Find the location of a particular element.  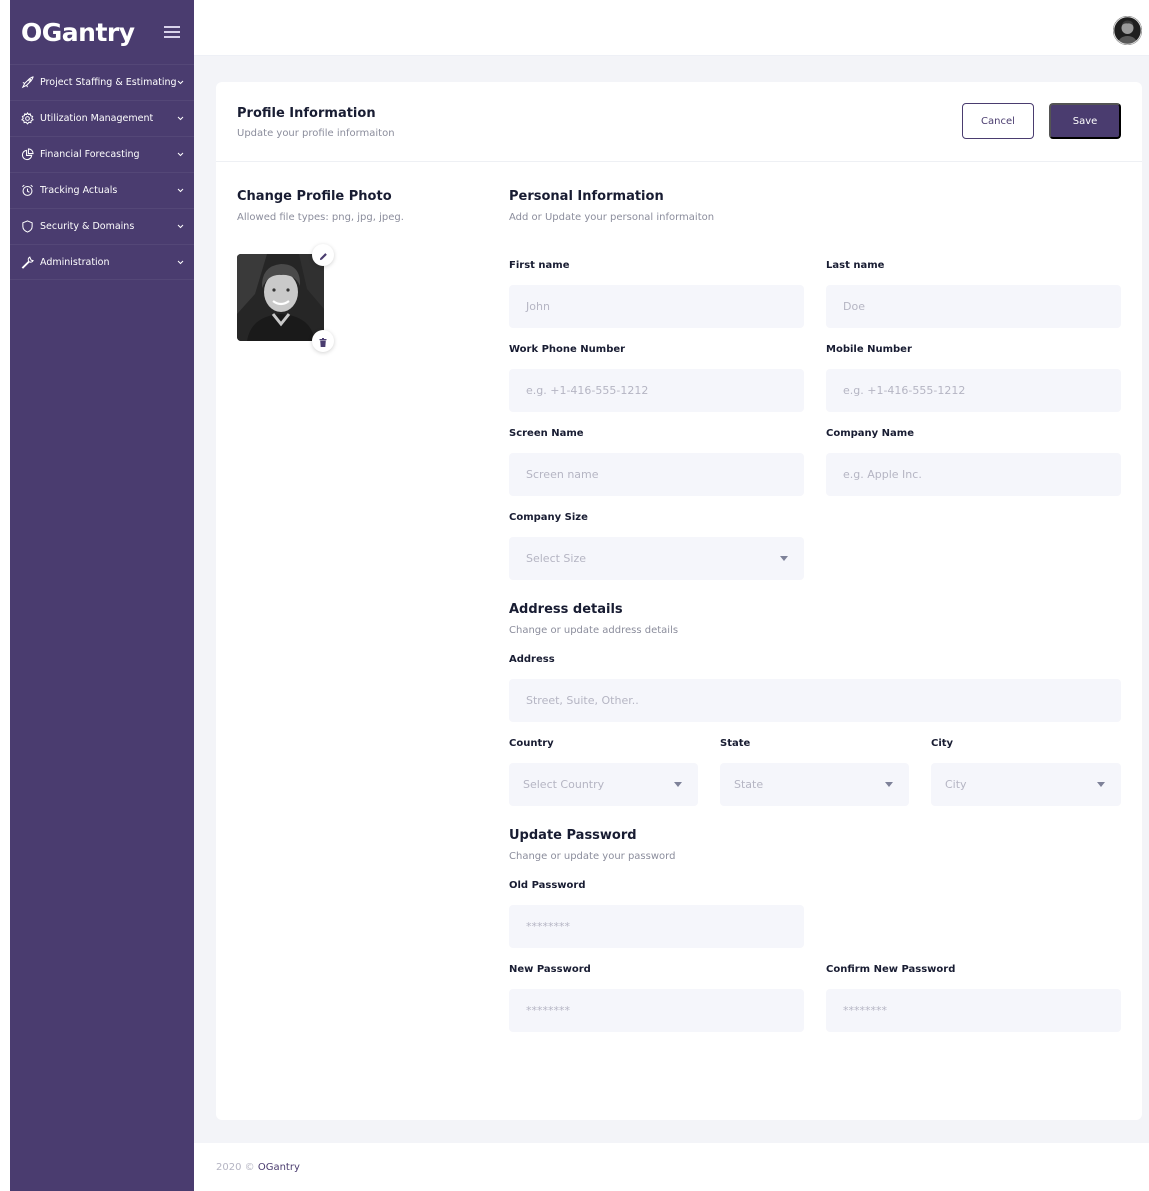

footer-copyright: 2020 © is located at coordinates (235, 1167).